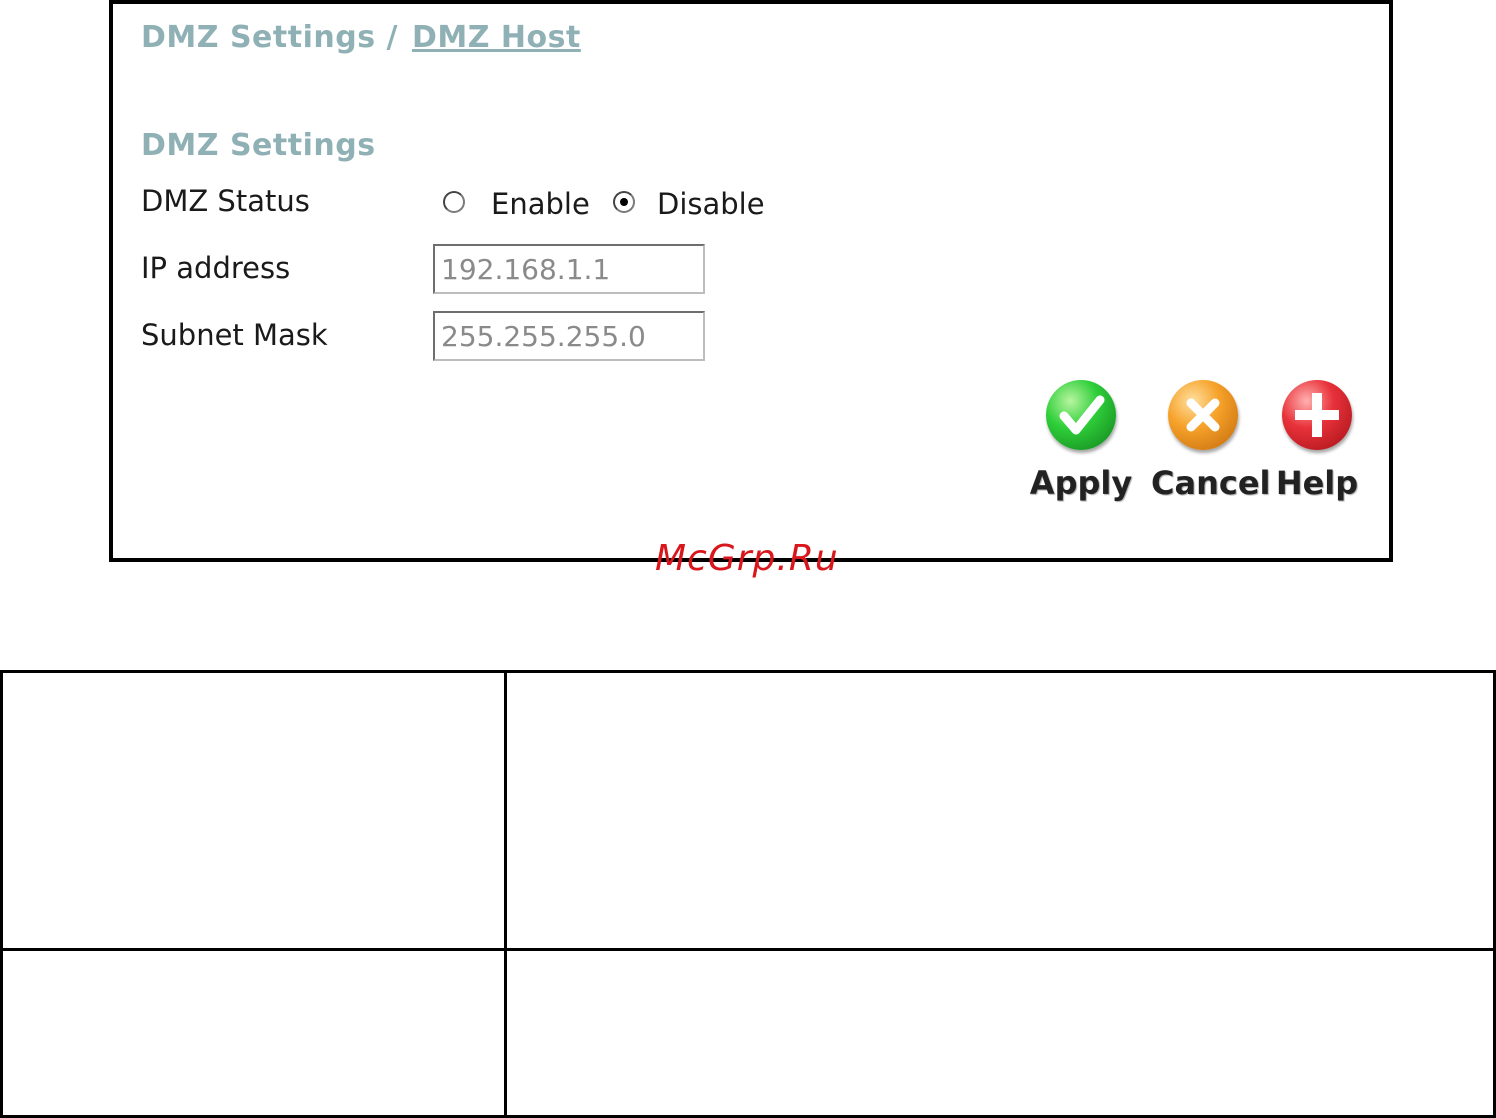  What do you see at coordinates (234, 335) in the screenshot?
I see `subnet-mask-label: Subnet Mask` at bounding box center [234, 335].